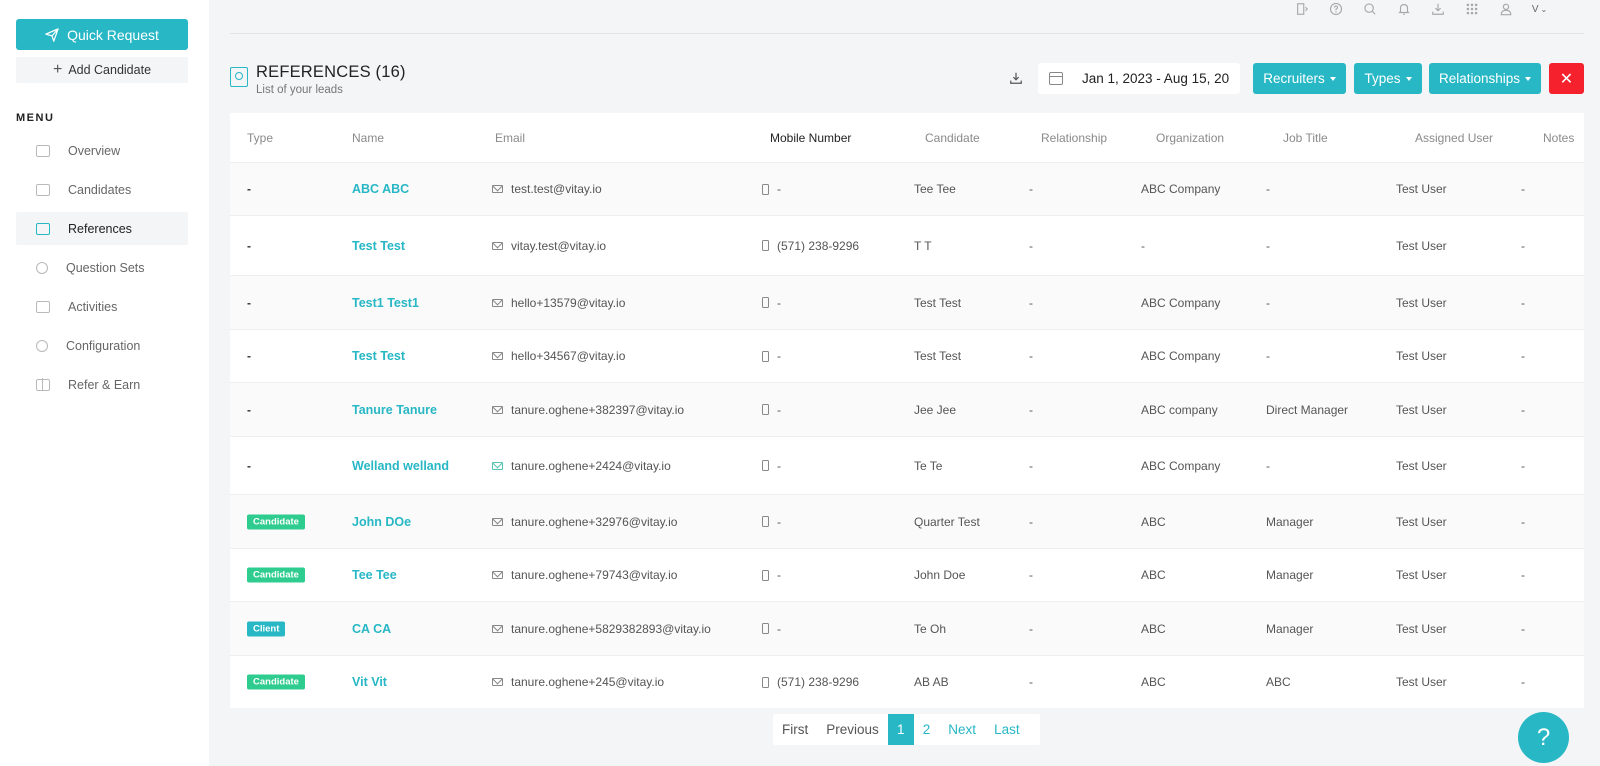 This screenshot has width=1600, height=766. Describe the element at coordinates (1437, 9) in the screenshot. I see `download-icon` at that location.